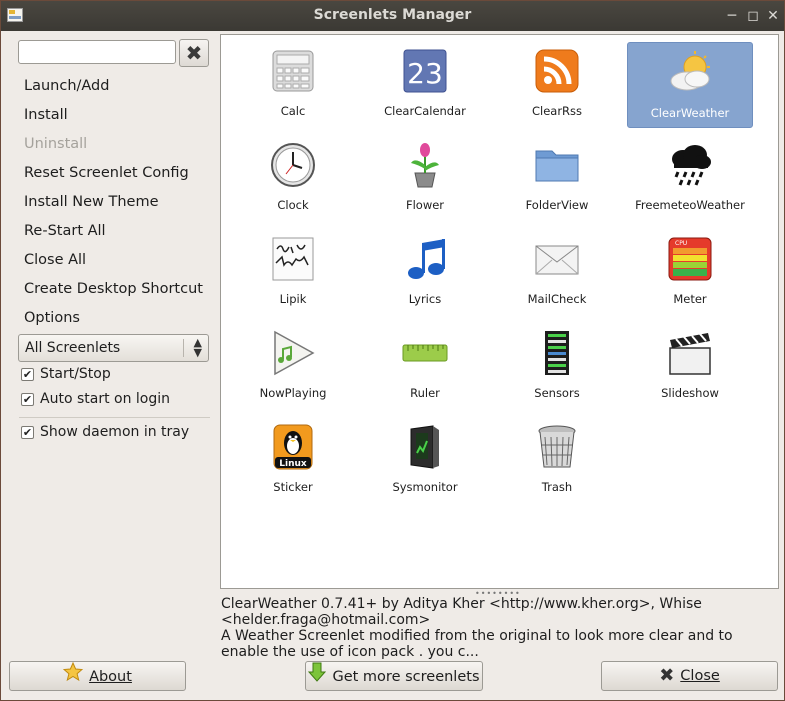 The width and height of the screenshot is (785, 701). What do you see at coordinates (97, 52) in the screenshot?
I see `search-input` at bounding box center [97, 52].